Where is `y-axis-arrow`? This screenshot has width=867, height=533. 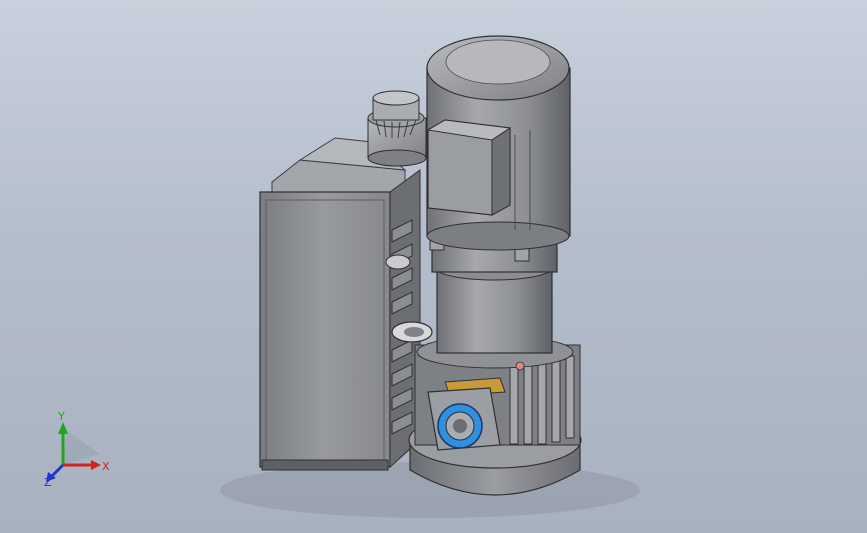
y-axis-arrow is located at coordinates (63, 428).